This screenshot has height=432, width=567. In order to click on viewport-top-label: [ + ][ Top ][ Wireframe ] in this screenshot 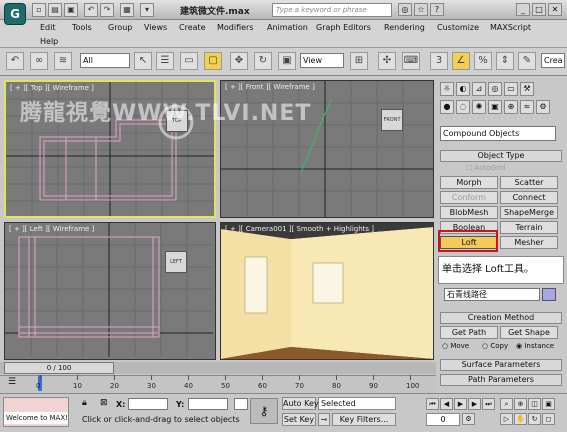, I will do `click(52, 88)`.